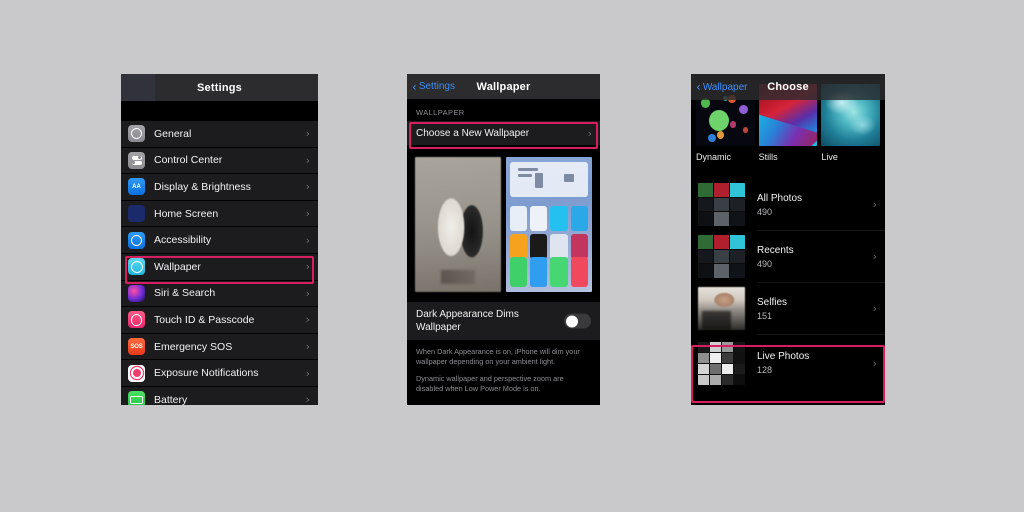 The width and height of the screenshot is (1024, 512). Describe the element at coordinates (204, 319) in the screenshot. I see `settings-row-label: Touch ID & Passcode` at that location.